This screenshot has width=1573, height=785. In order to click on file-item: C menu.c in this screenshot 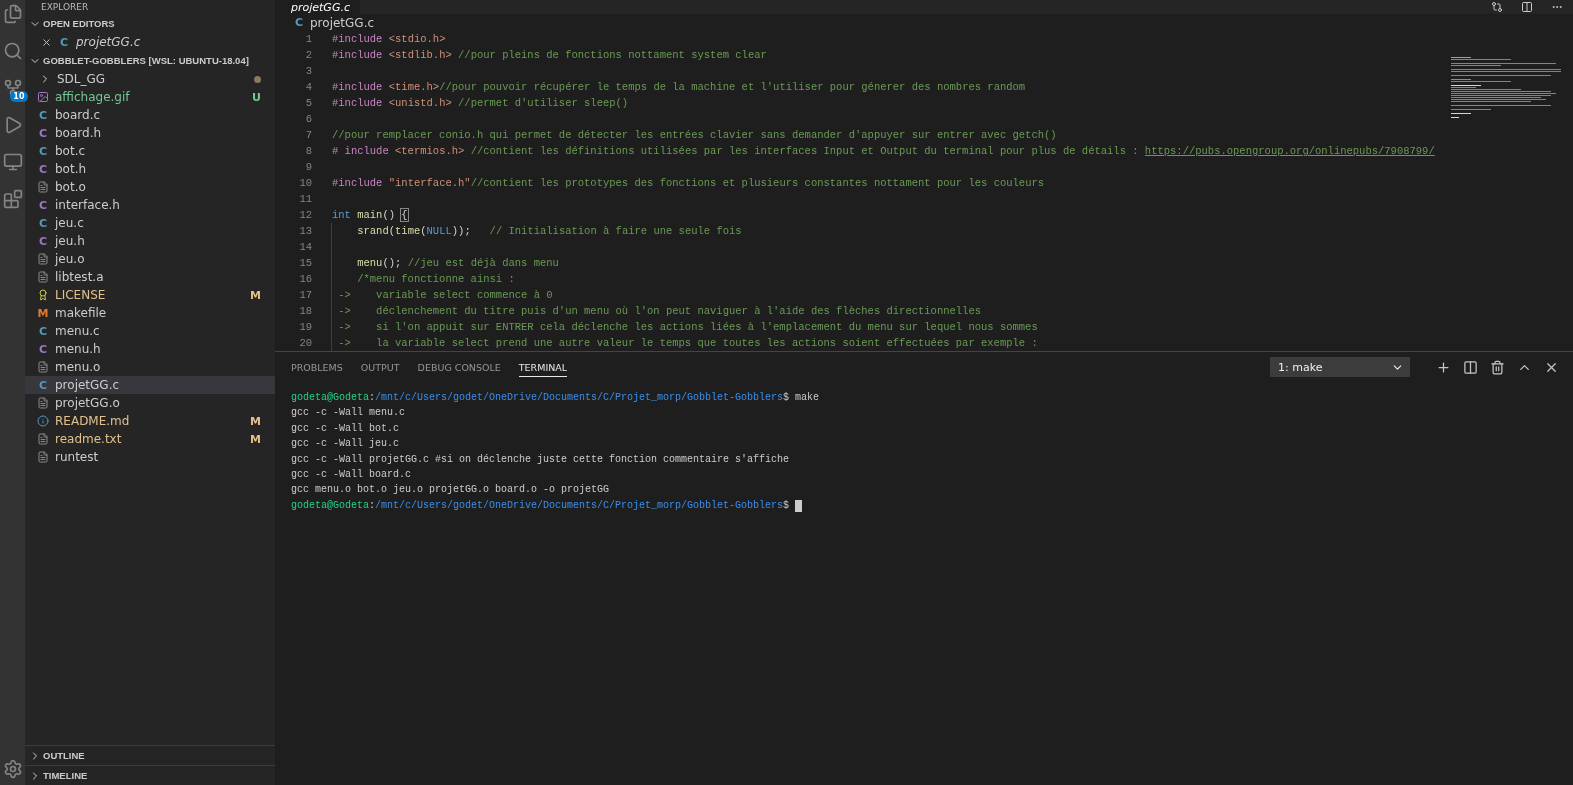, I will do `click(150, 331)`.